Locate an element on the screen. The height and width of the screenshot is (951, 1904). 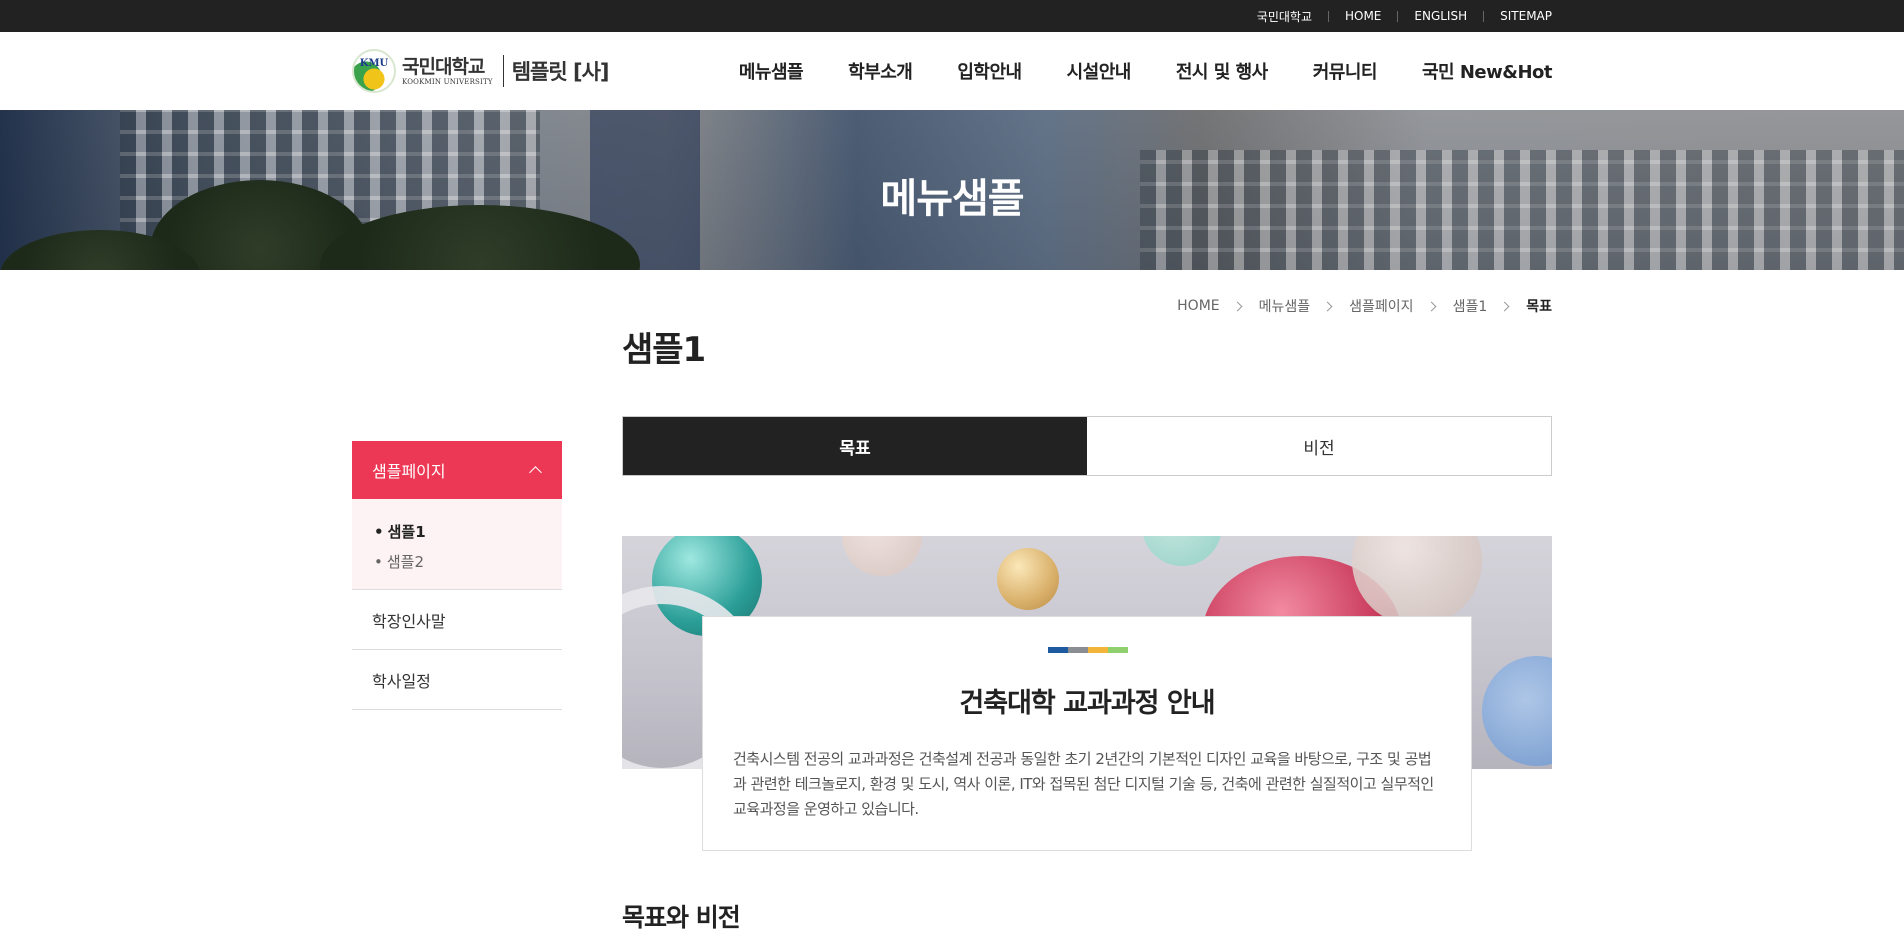
page-title: 샘플1 is located at coordinates (664, 350).